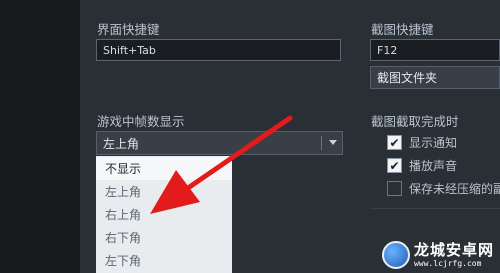  I want to click on red-arrow-annotation, so click(221, 164).